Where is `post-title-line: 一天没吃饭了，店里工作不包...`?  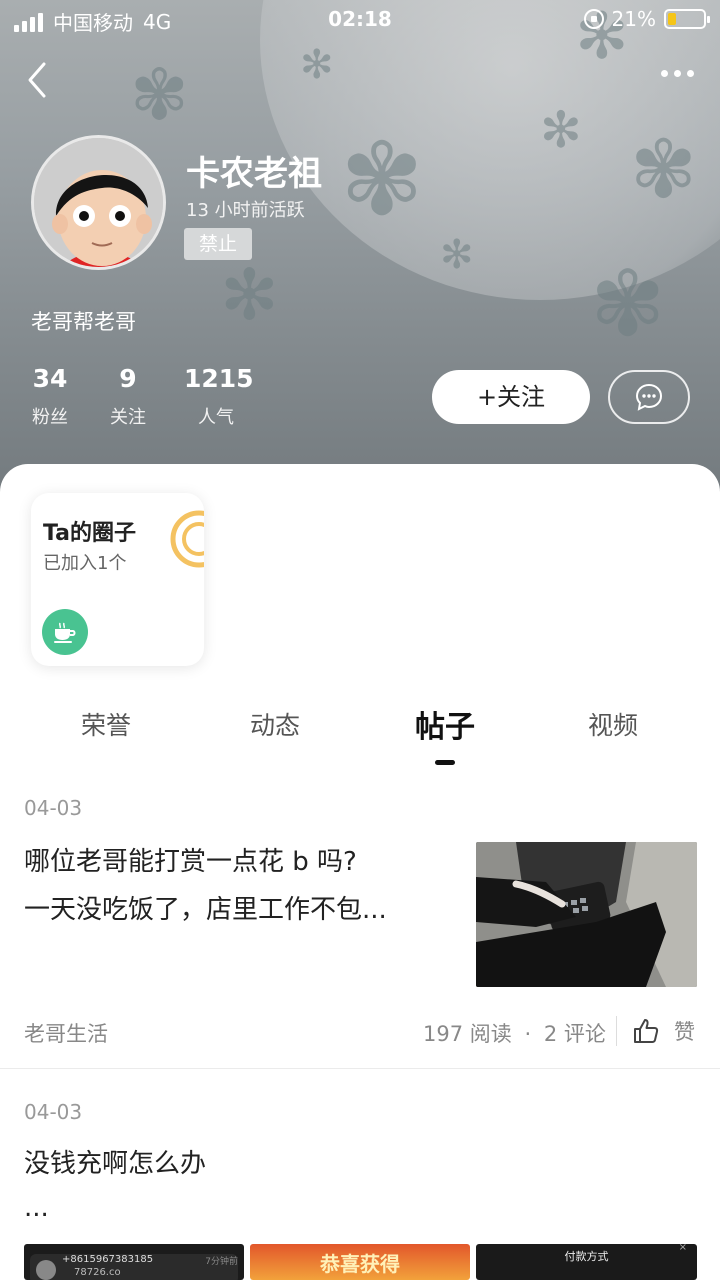
post-title-line: 一天没吃饭了，店里工作不包... is located at coordinates (205, 910).